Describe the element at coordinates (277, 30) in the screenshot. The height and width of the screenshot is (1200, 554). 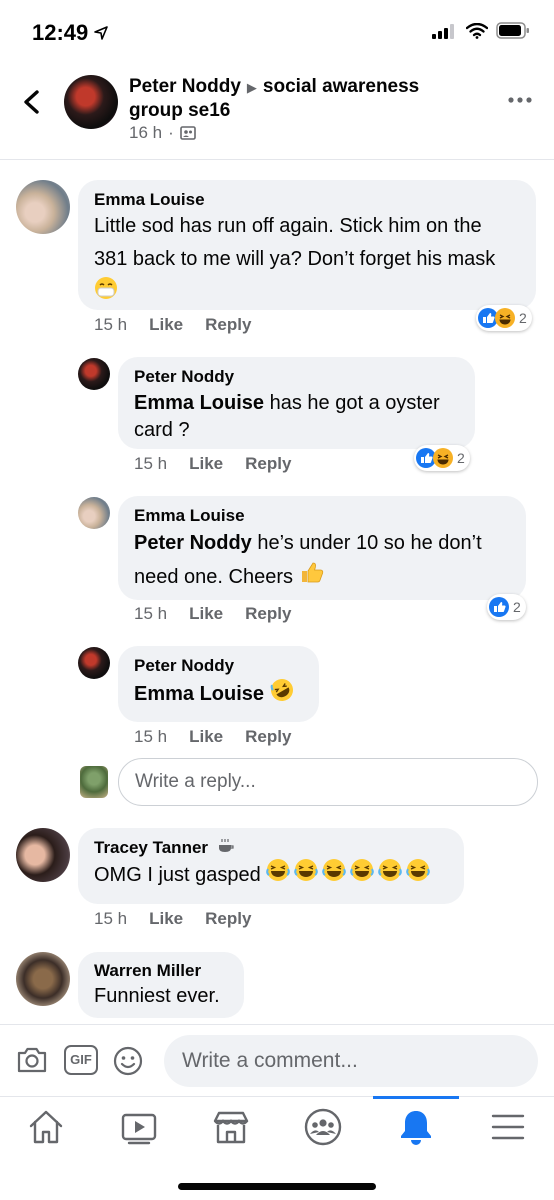
I see `status-bar: 12:49` at that location.